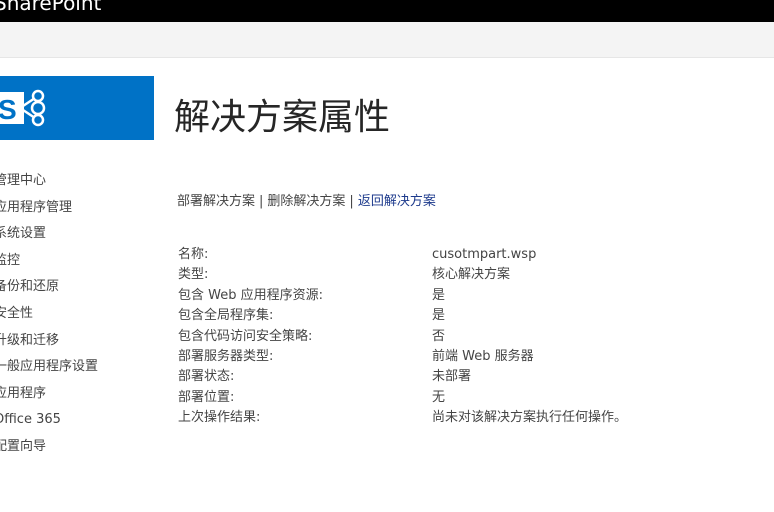 Image resolution: width=774 pixels, height=512 pixels. Describe the element at coordinates (216, 201) in the screenshot. I see `deploy-solution-link: 部署解决方案` at that location.